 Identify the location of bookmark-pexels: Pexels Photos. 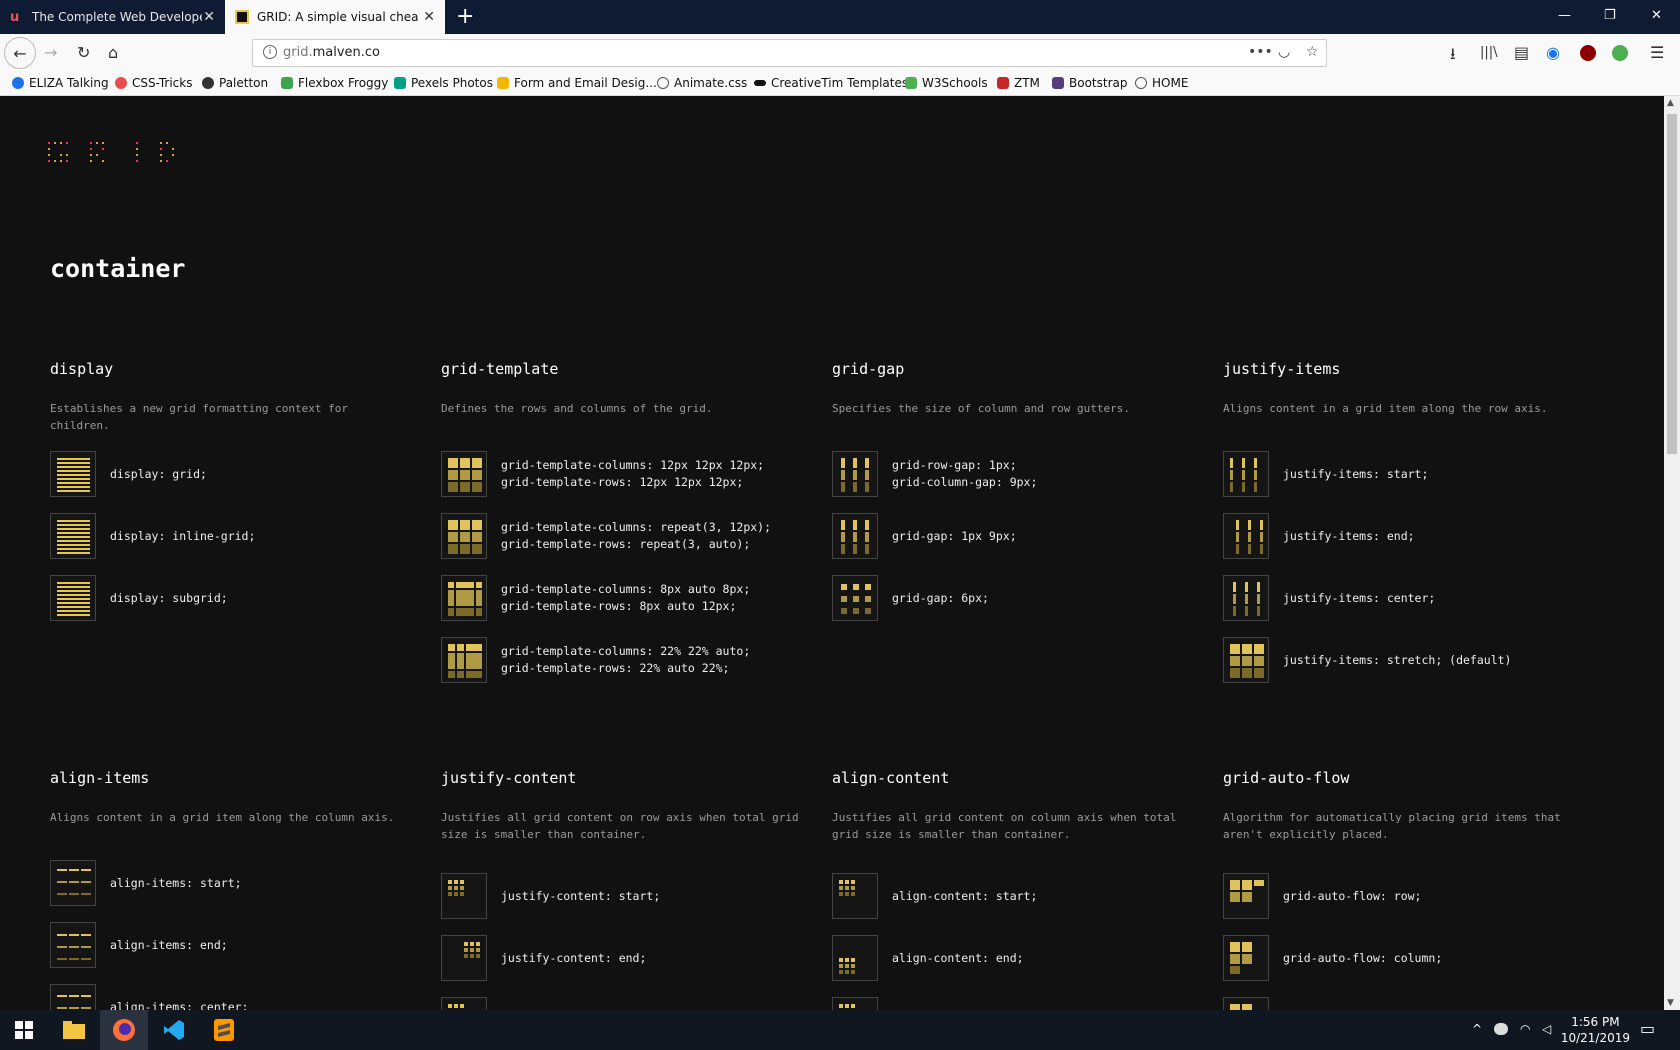
(443, 83).